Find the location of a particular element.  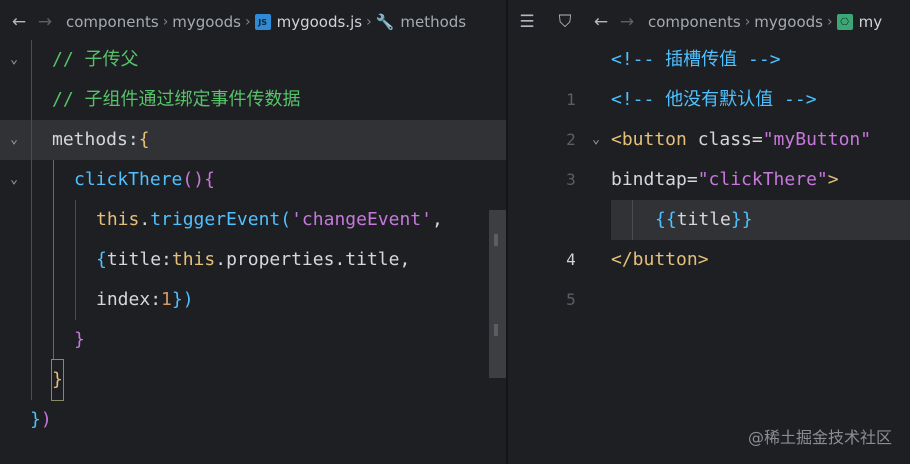

code-token: <!-- 他没有默认值 --> is located at coordinates (714, 99).